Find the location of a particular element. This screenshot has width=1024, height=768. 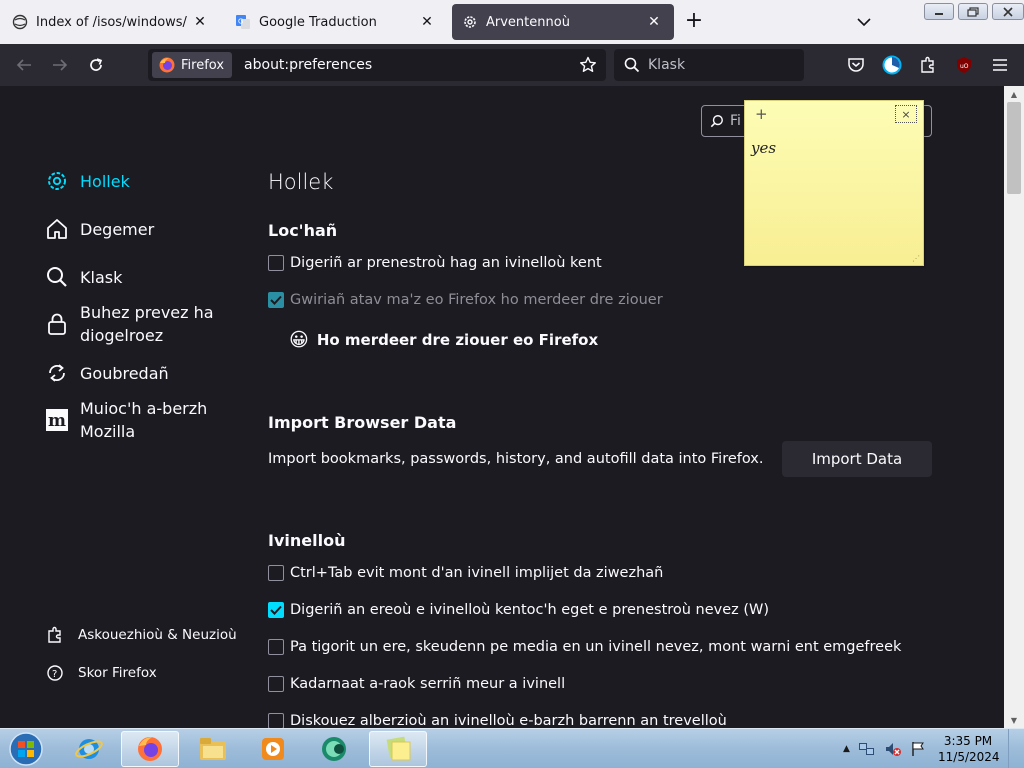

sidebar-item-klask: Klask is located at coordinates (83, 277).